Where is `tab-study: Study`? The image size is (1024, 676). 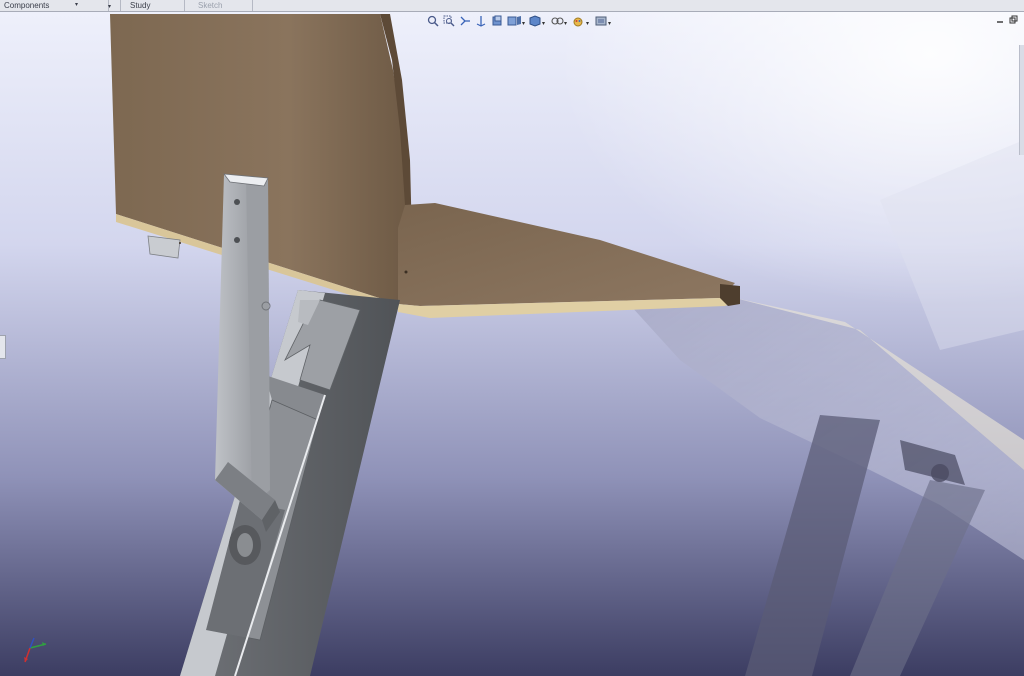 tab-study: Study is located at coordinates (155, 5).